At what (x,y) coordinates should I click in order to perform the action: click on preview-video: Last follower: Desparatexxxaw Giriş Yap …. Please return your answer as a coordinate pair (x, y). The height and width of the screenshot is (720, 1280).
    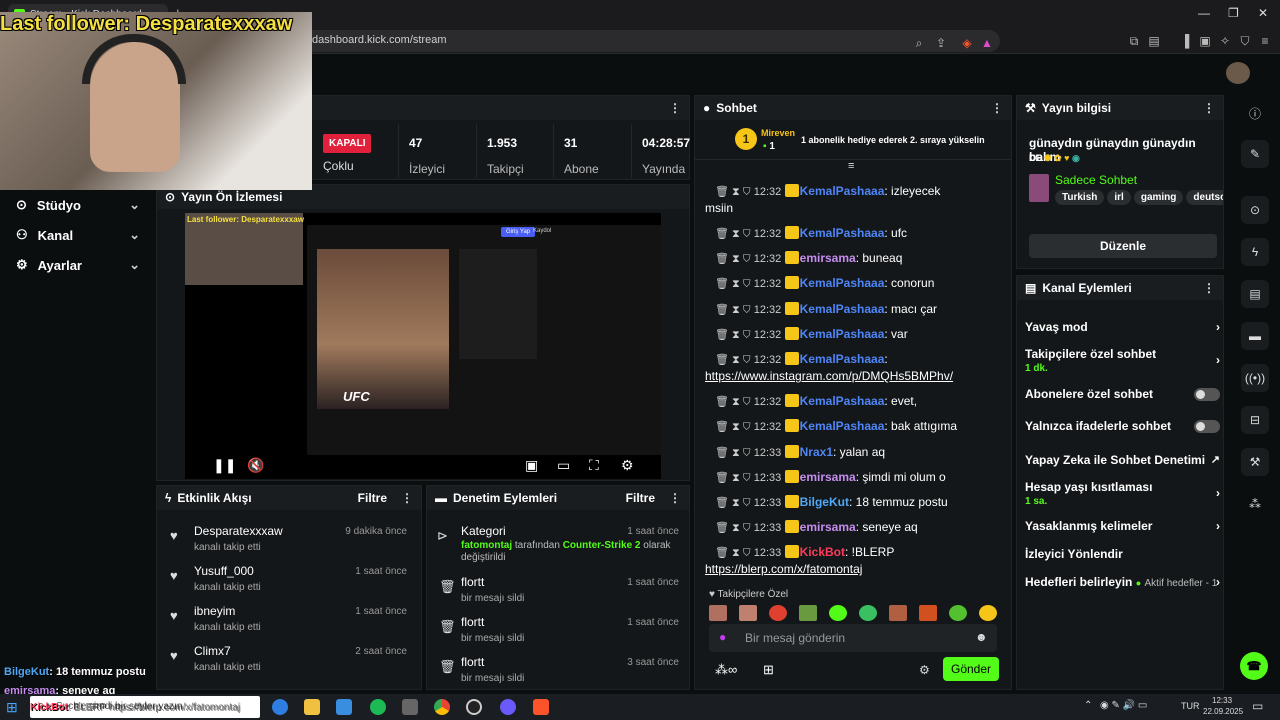
    Looking at the image, I should click on (423, 346).